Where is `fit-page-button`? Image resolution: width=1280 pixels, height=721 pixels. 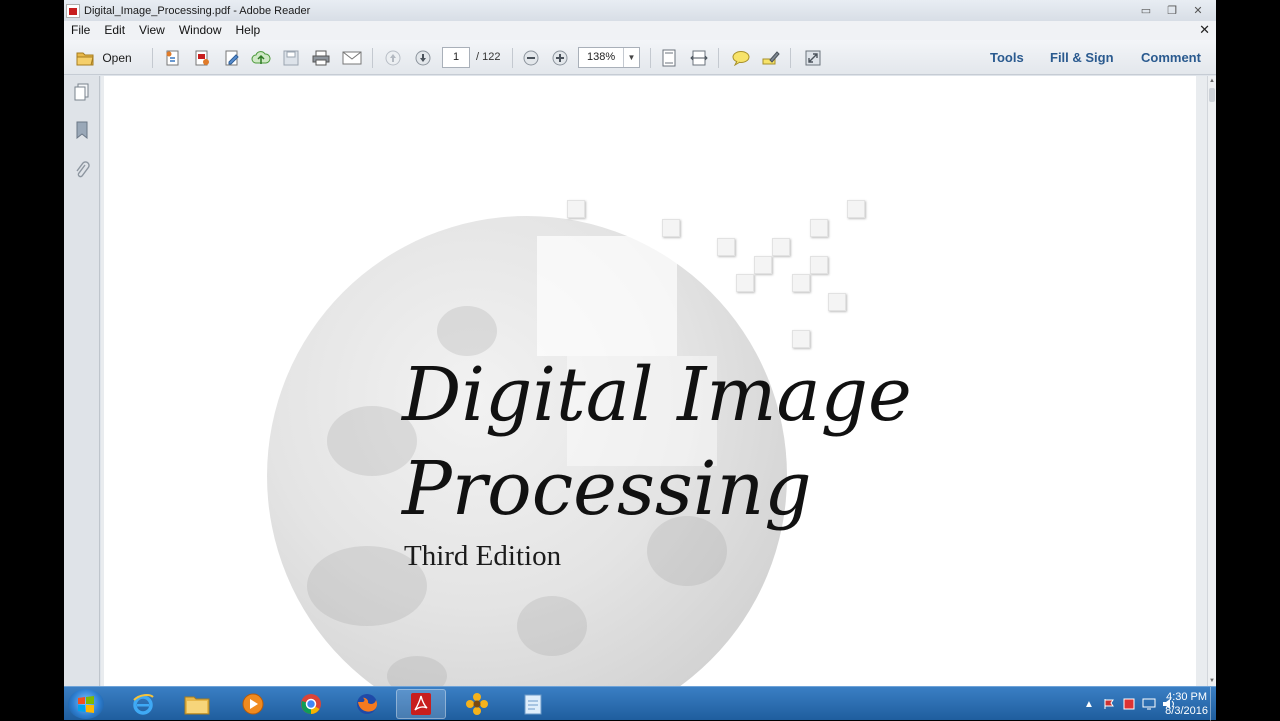 fit-page-button is located at coordinates (669, 58).